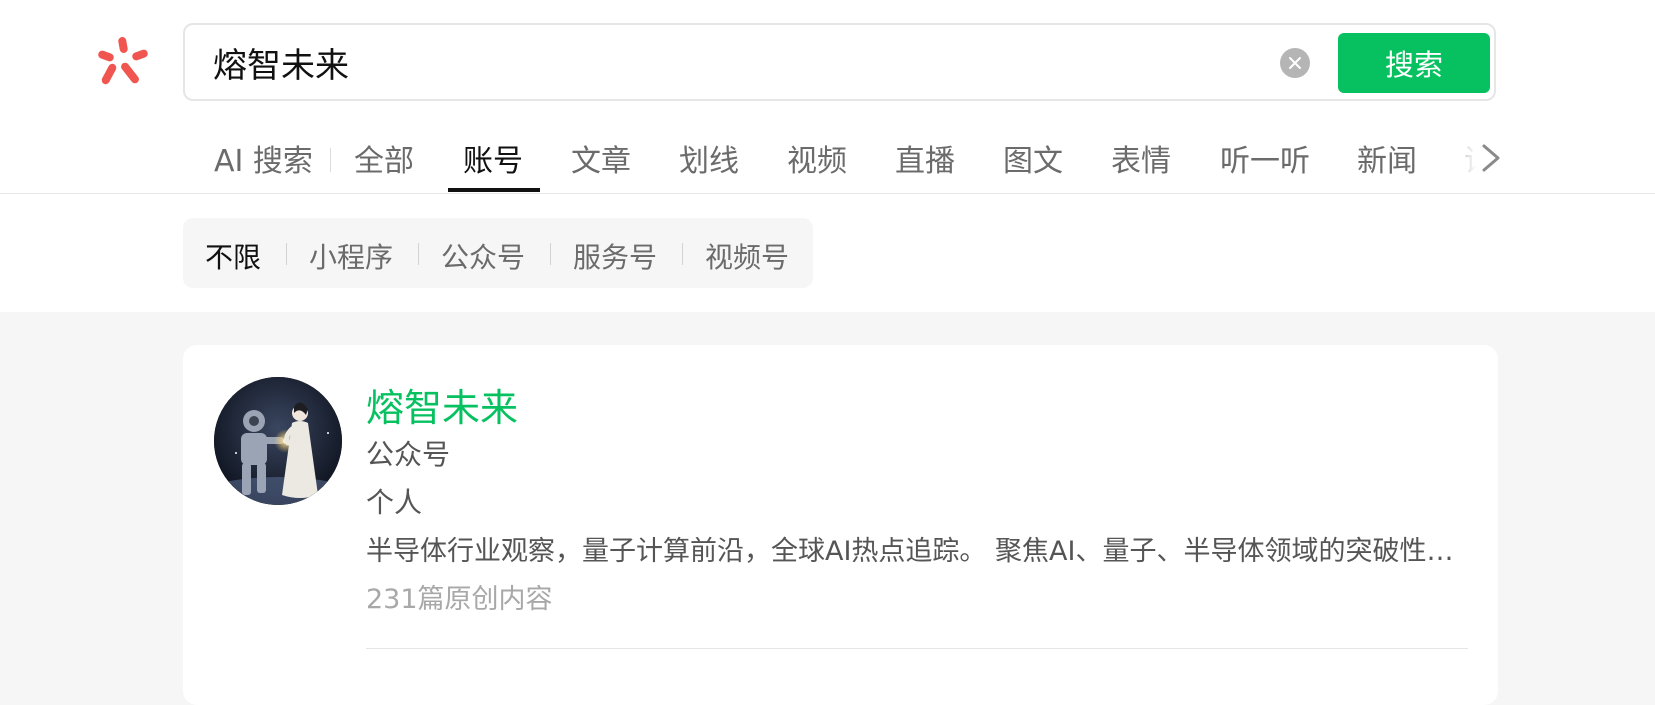  What do you see at coordinates (1265, 158) in the screenshot?
I see `tab-listen: 听一听` at bounding box center [1265, 158].